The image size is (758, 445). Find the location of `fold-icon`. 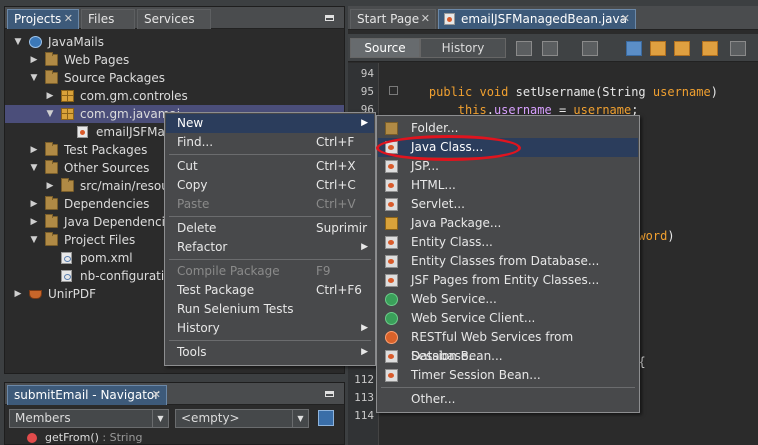

fold-icon is located at coordinates (393, 90).